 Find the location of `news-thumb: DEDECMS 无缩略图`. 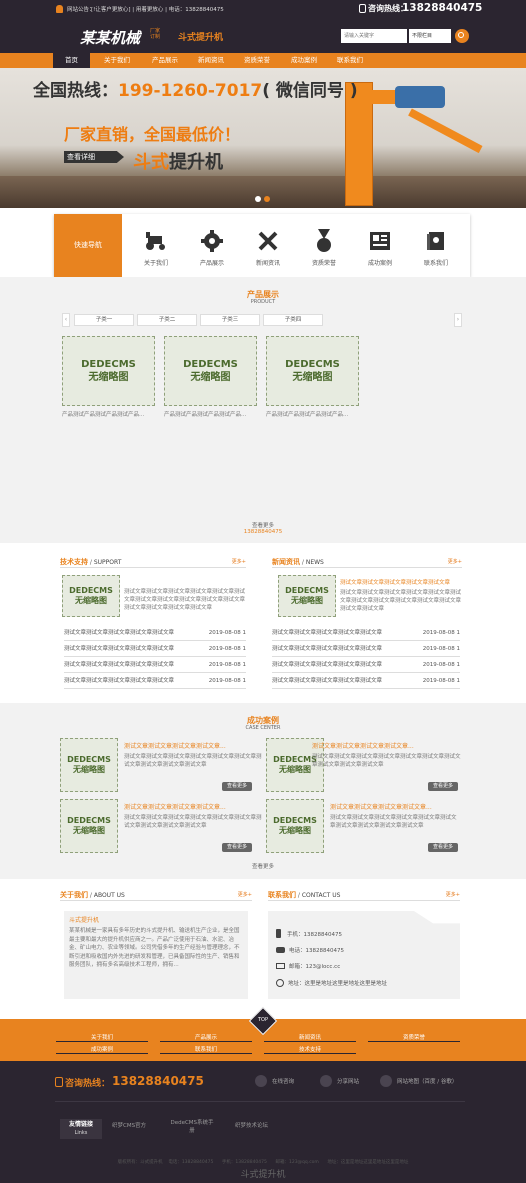

news-thumb: DEDECMS 无缩略图 is located at coordinates (307, 596).